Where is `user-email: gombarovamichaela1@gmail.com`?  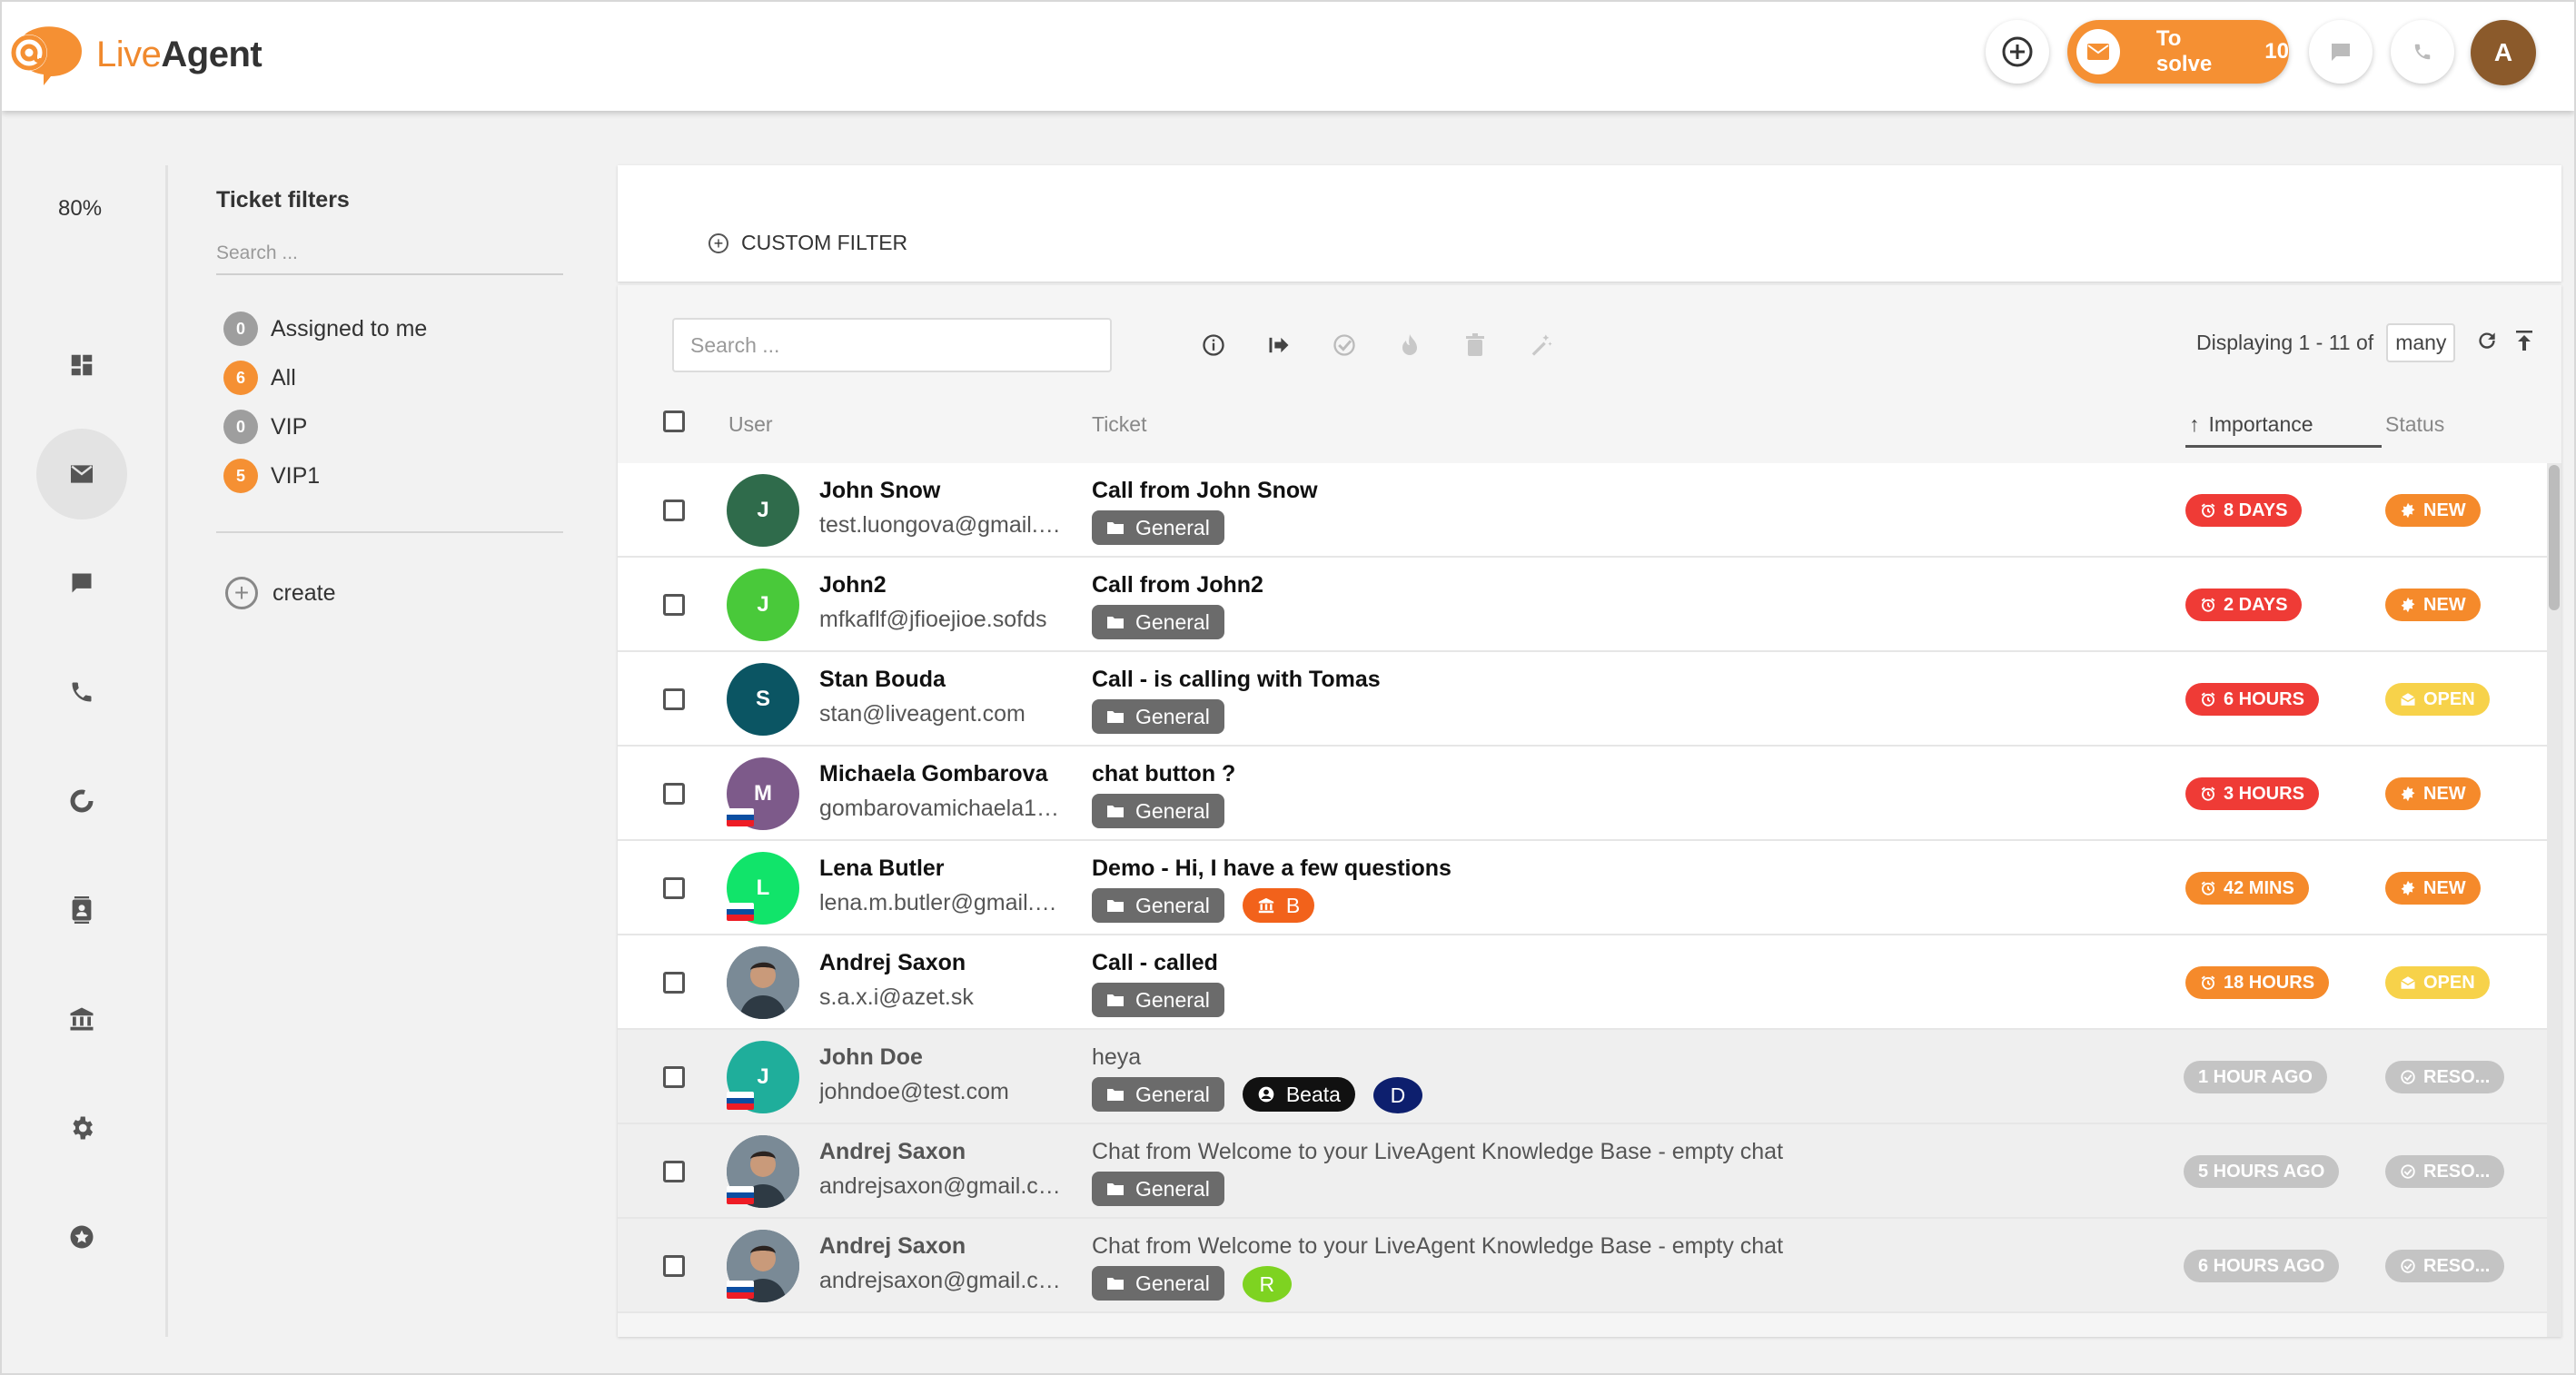 user-email: gombarovamichaela1@gmail.com is located at coordinates (942, 808).